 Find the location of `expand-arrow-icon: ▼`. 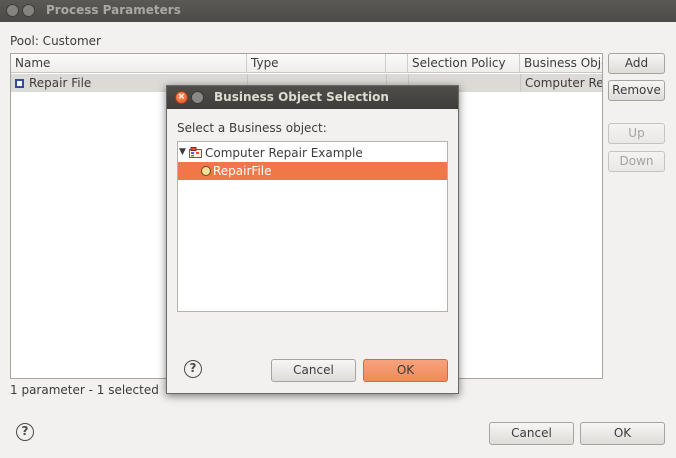

expand-arrow-icon: ▼ is located at coordinates (182, 152).